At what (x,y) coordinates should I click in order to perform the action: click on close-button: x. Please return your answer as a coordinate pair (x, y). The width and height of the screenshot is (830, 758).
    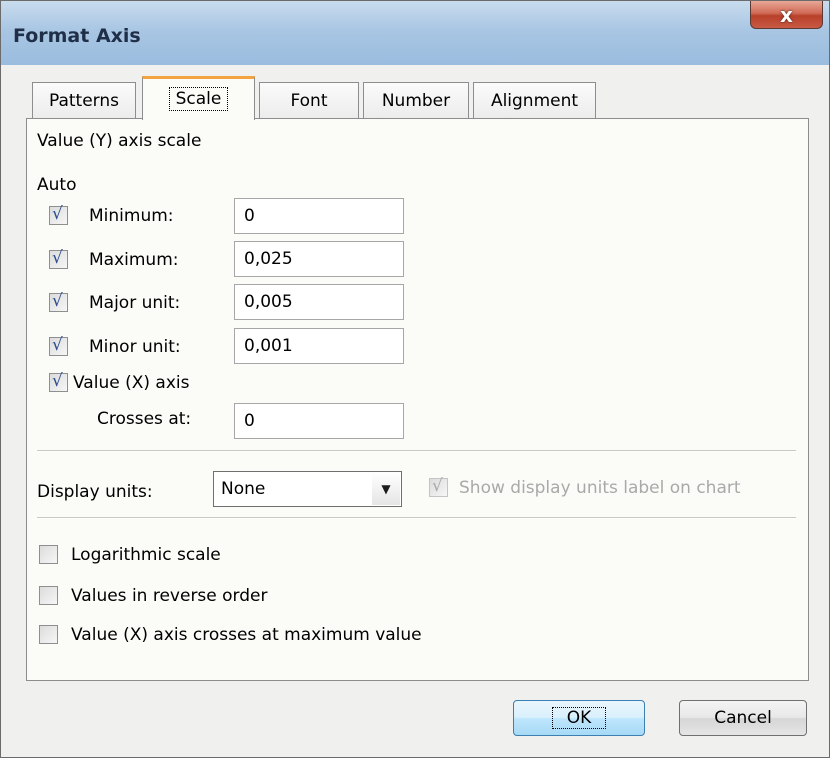
    Looking at the image, I should click on (786, 15).